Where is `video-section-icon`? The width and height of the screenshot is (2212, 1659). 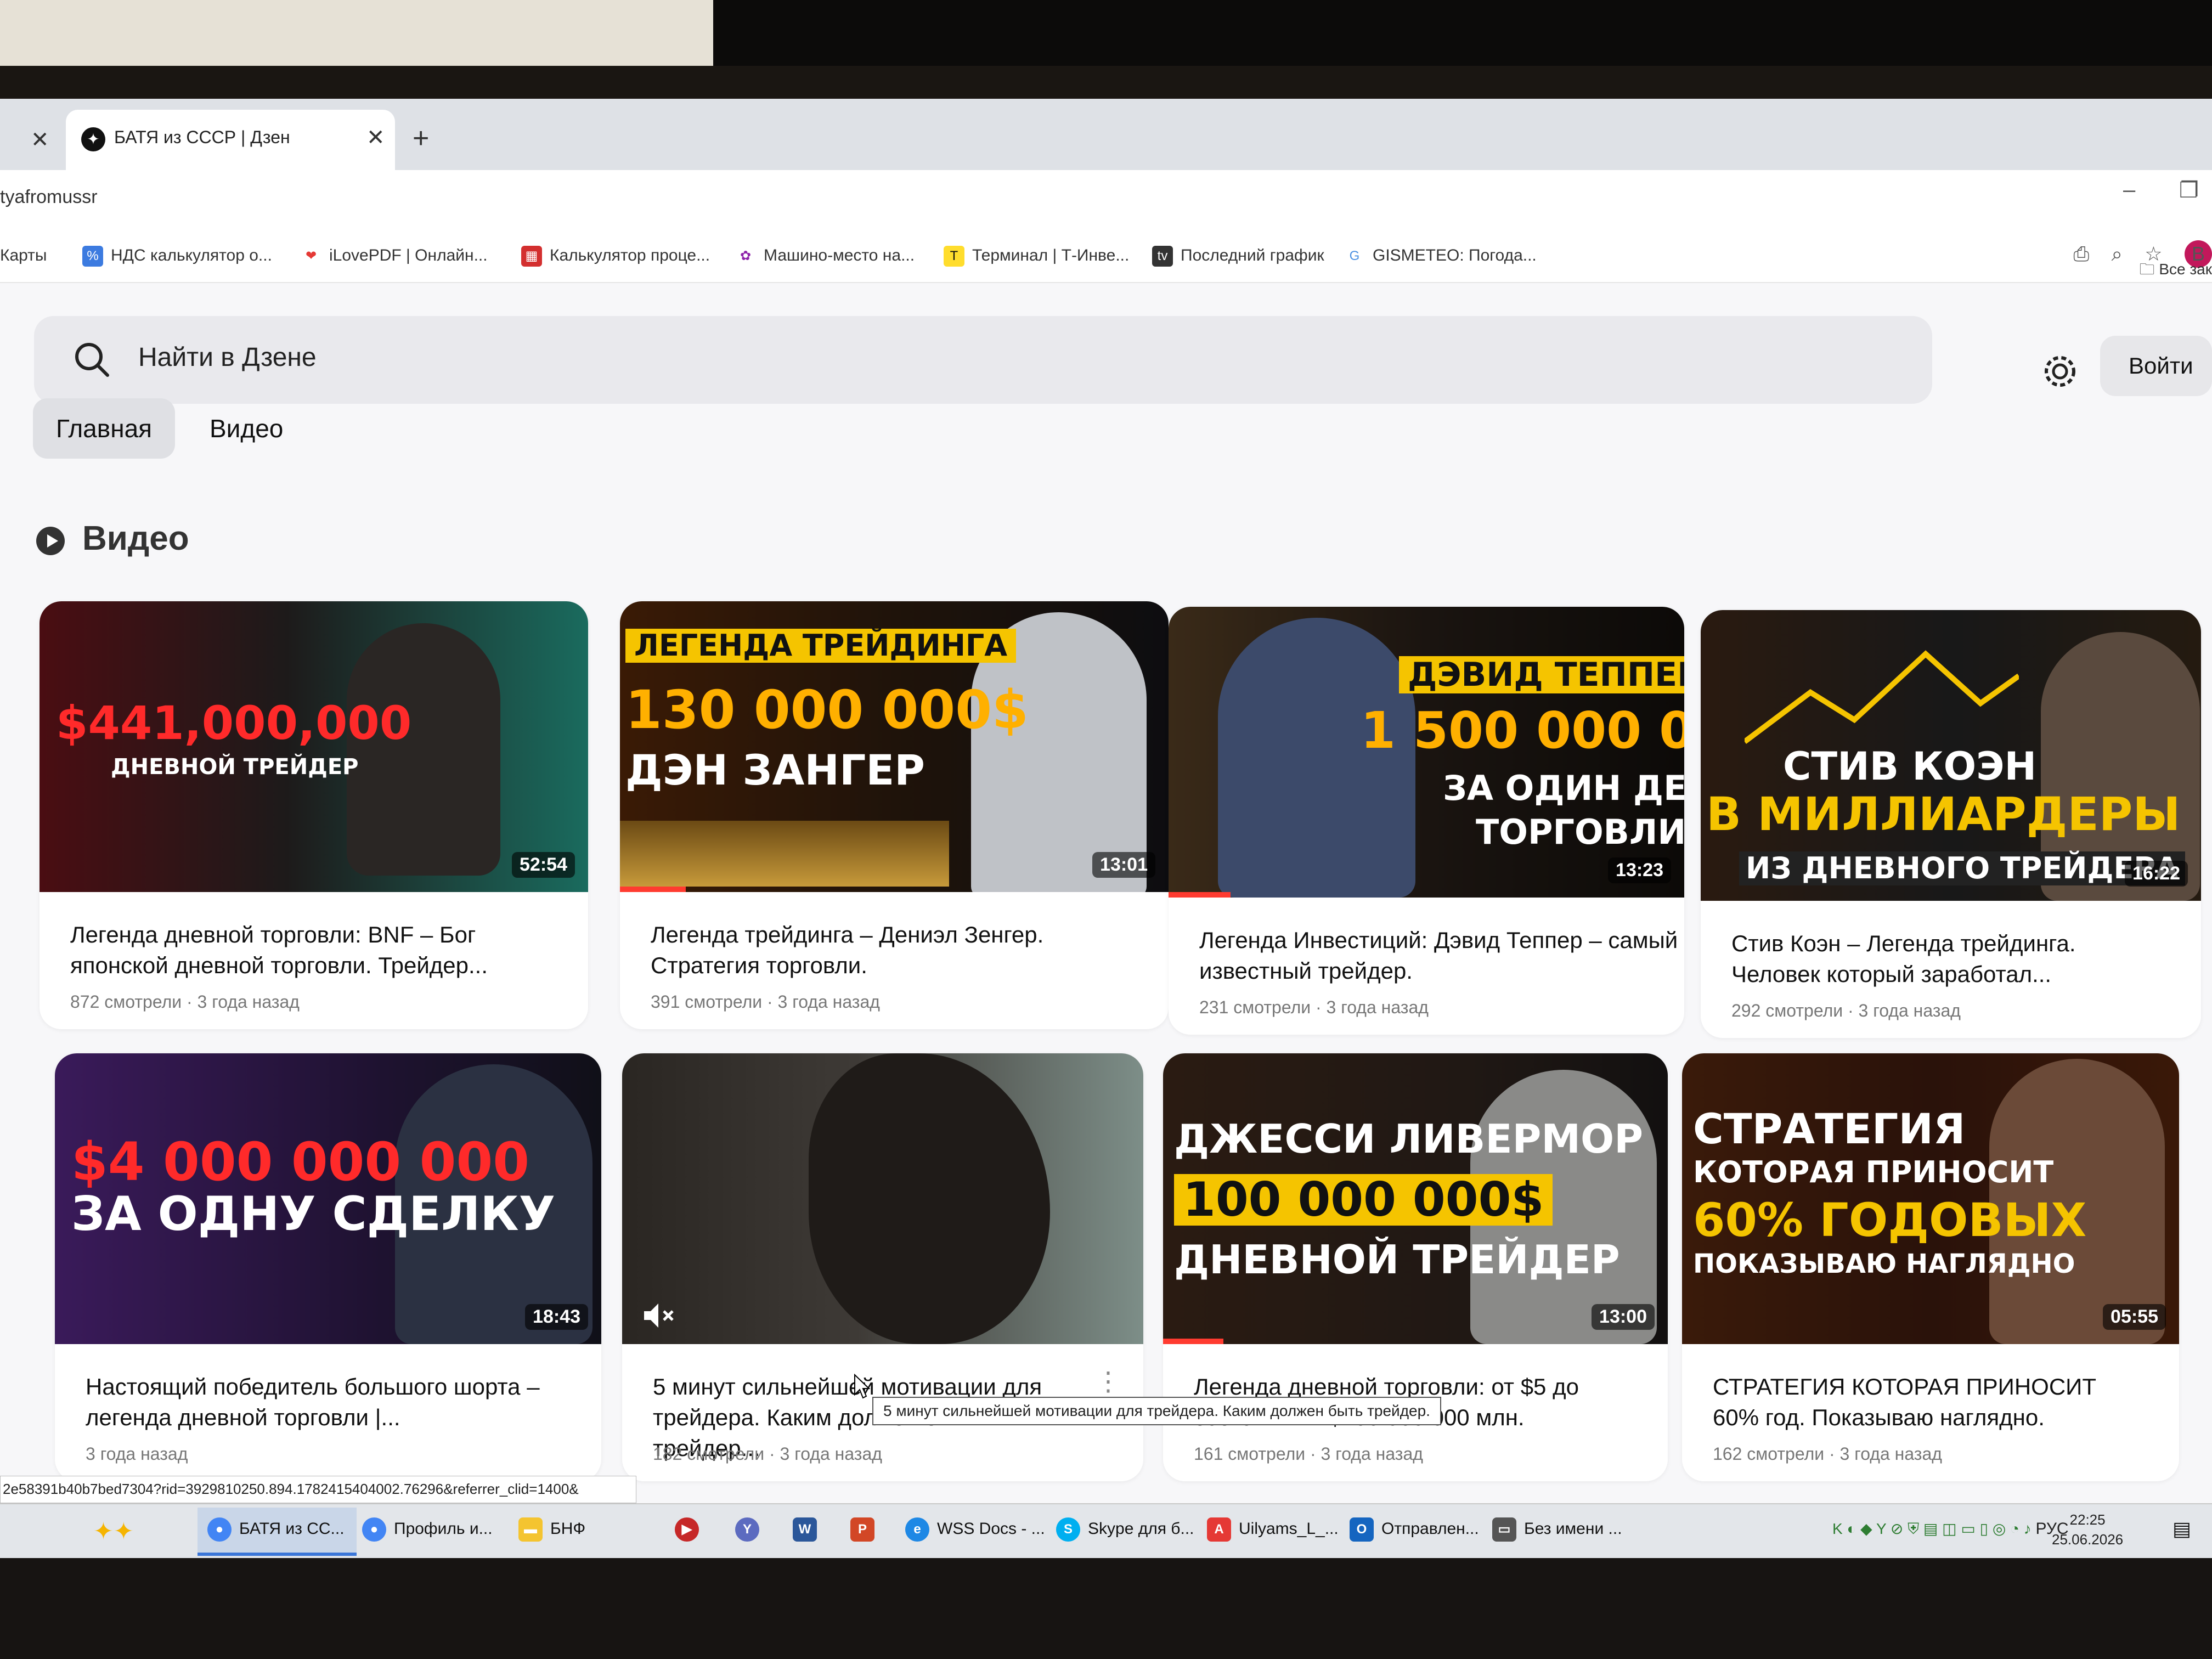 video-section-icon is located at coordinates (50, 541).